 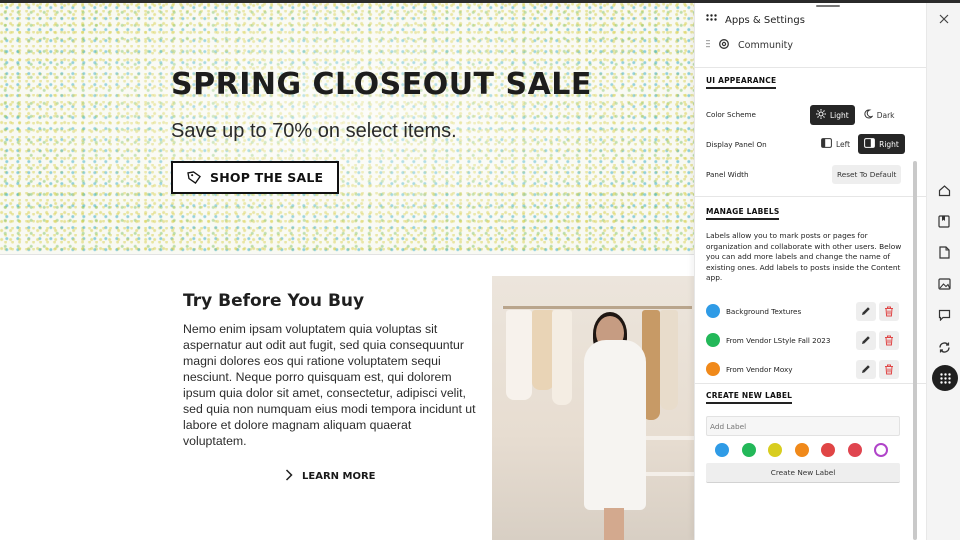 What do you see at coordinates (826, 144) in the screenshot?
I see `panel-left-icon` at bounding box center [826, 144].